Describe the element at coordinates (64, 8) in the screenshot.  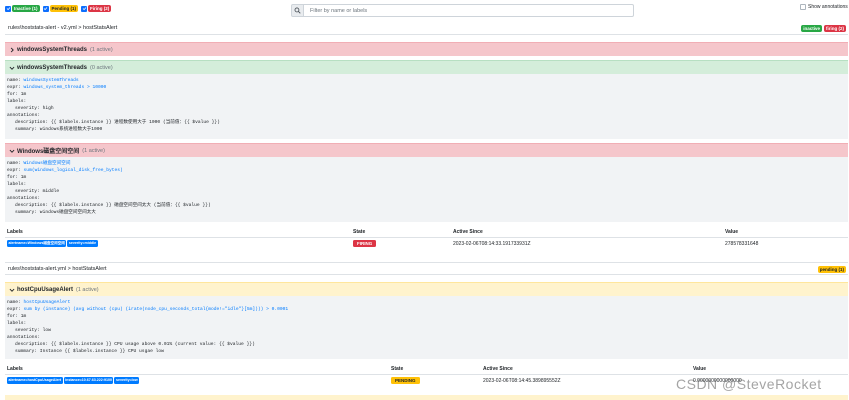
I see `pending-filter-badge: Pending (1)` at that location.